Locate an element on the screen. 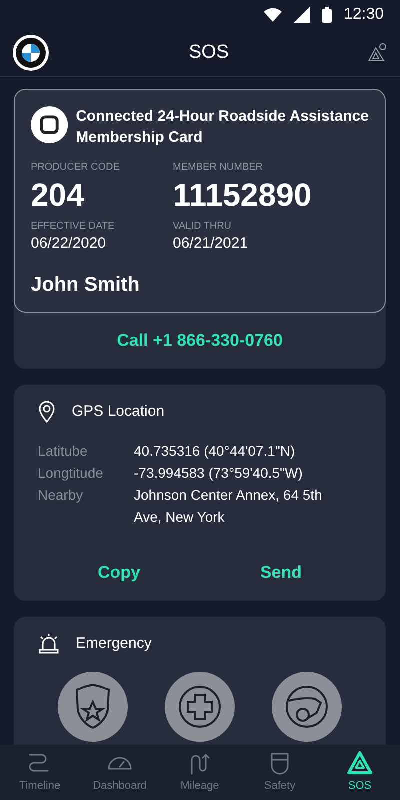  card-title: Connected 24-Hour Roadside Assistance Membership Card is located at coordinates (222, 127).